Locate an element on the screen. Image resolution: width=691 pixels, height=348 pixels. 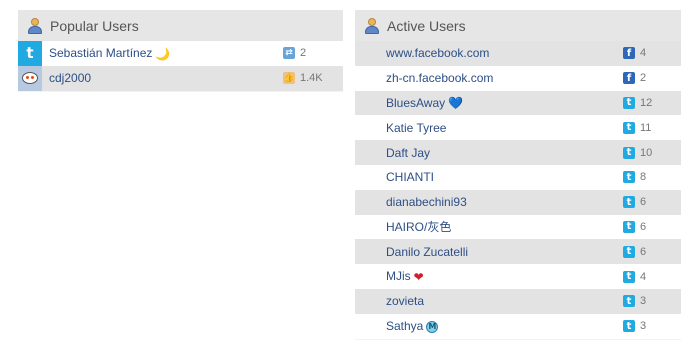
list-item: Daft Jay t 10 is located at coordinates (518, 152).